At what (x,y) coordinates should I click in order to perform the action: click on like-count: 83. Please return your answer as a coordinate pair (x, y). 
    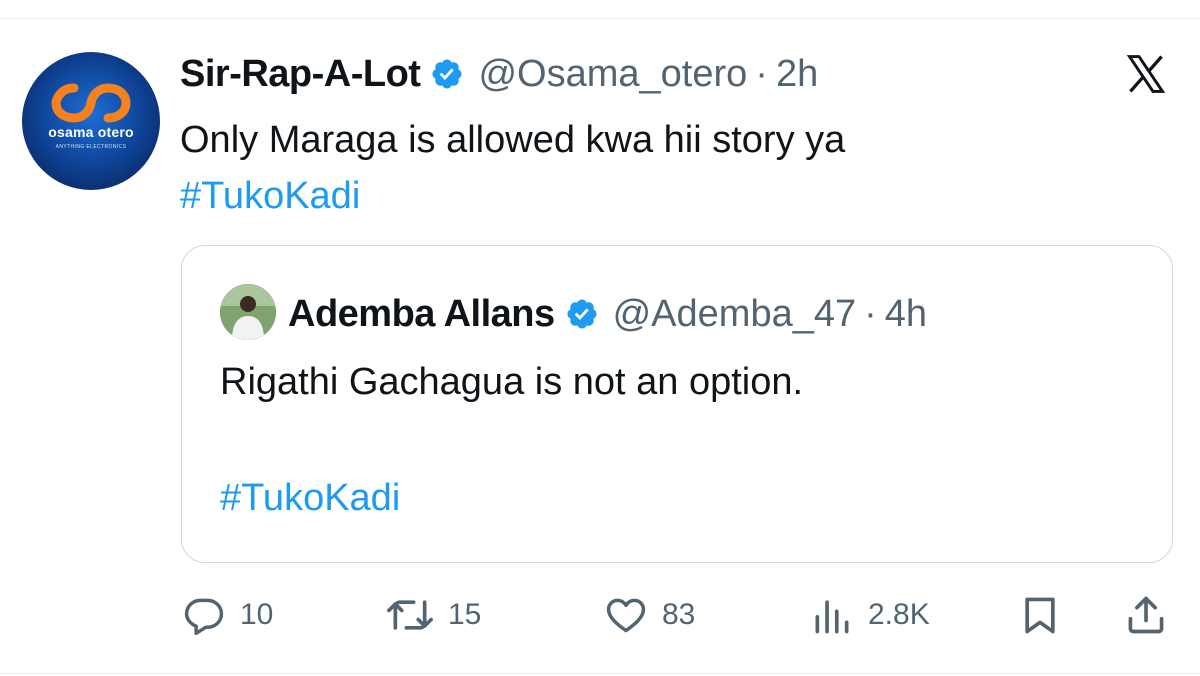
    Looking at the image, I should click on (679, 614).